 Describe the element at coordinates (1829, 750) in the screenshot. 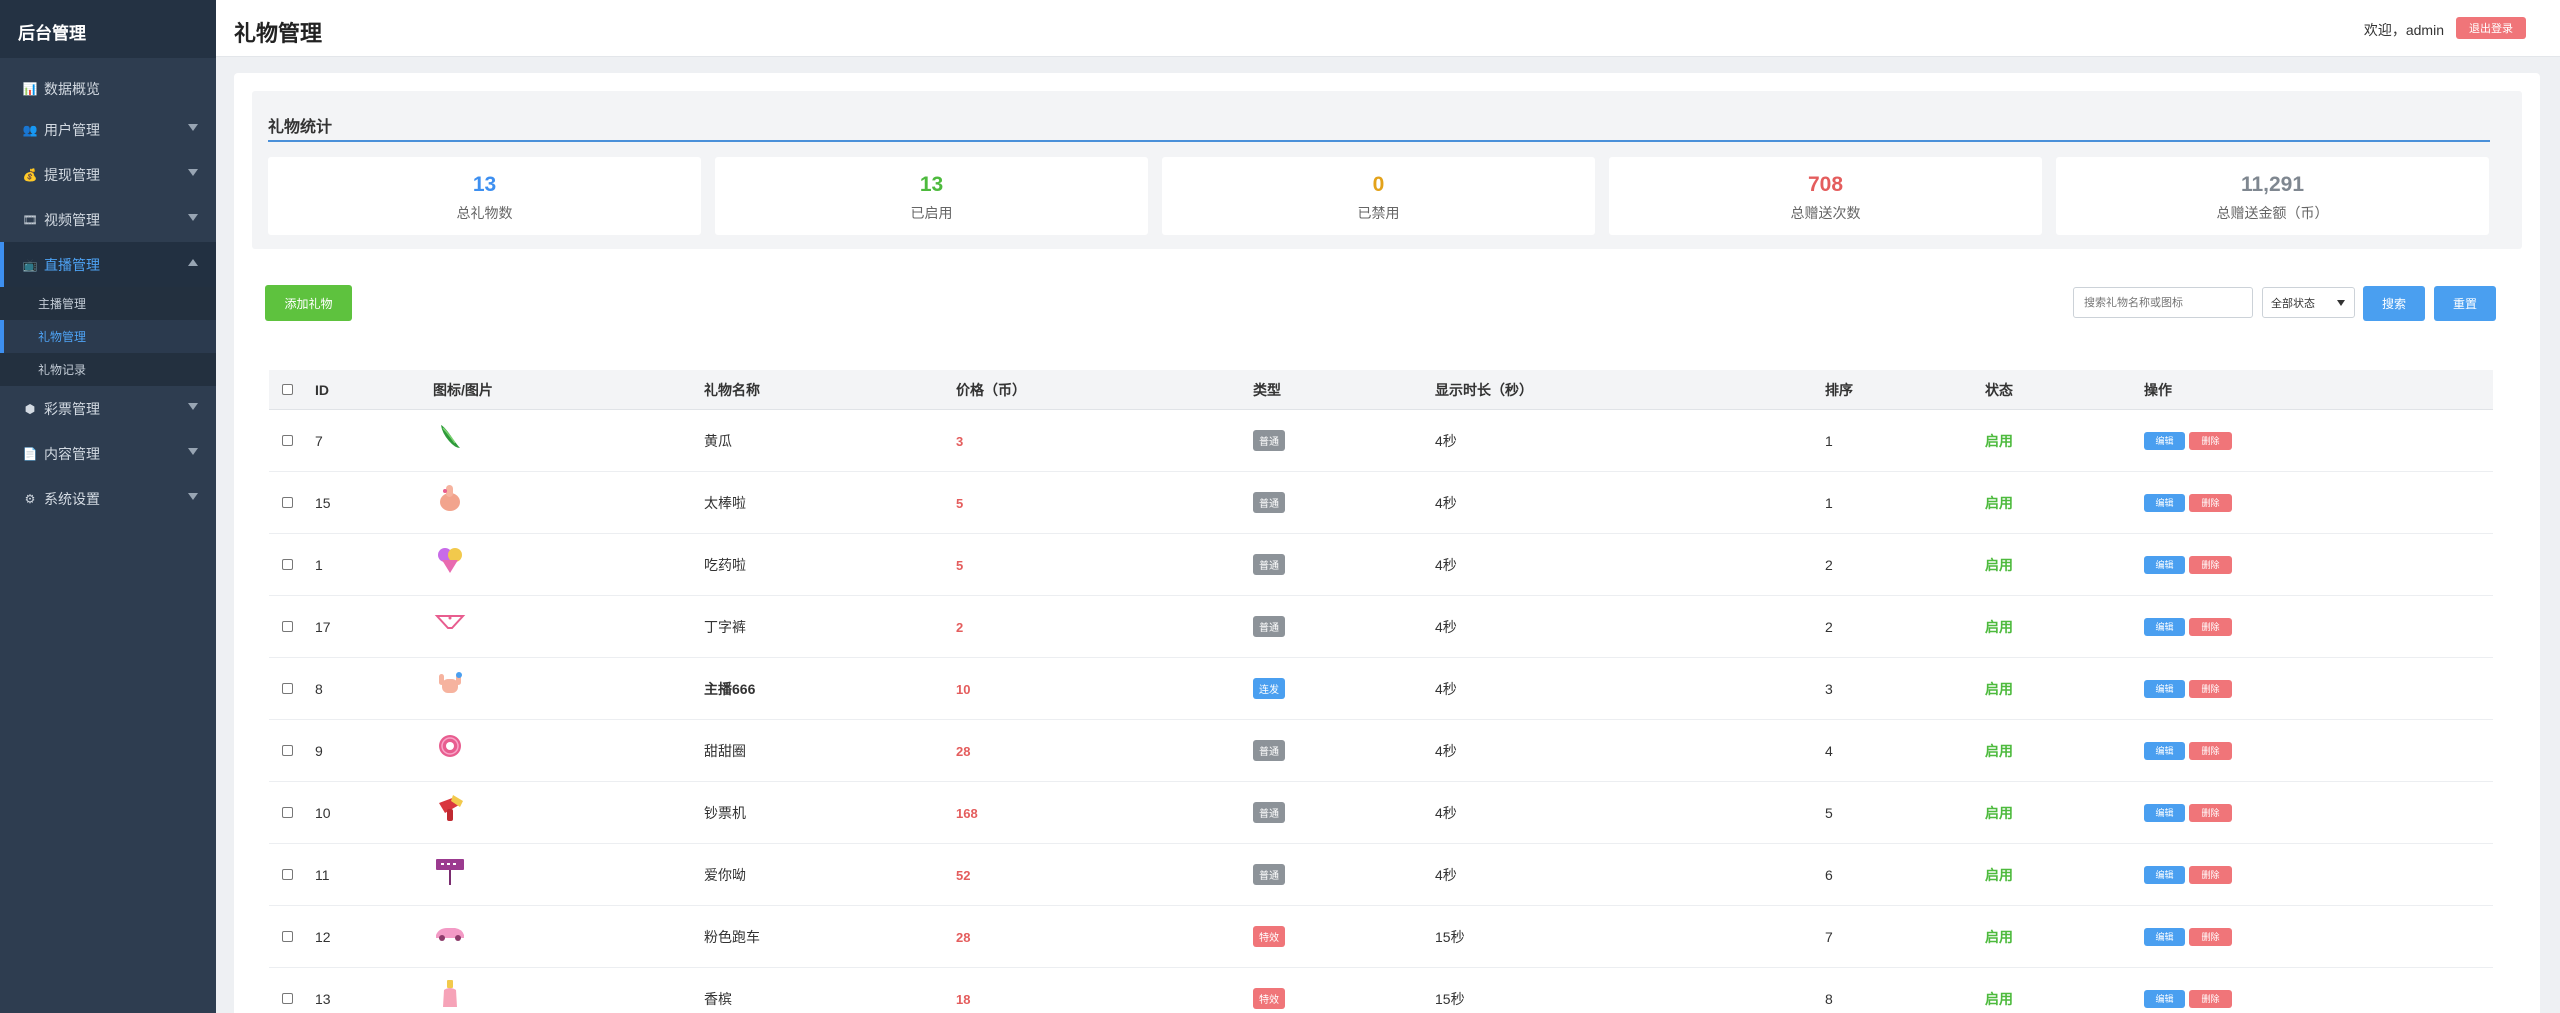

I see `cell-sort: 4` at that location.